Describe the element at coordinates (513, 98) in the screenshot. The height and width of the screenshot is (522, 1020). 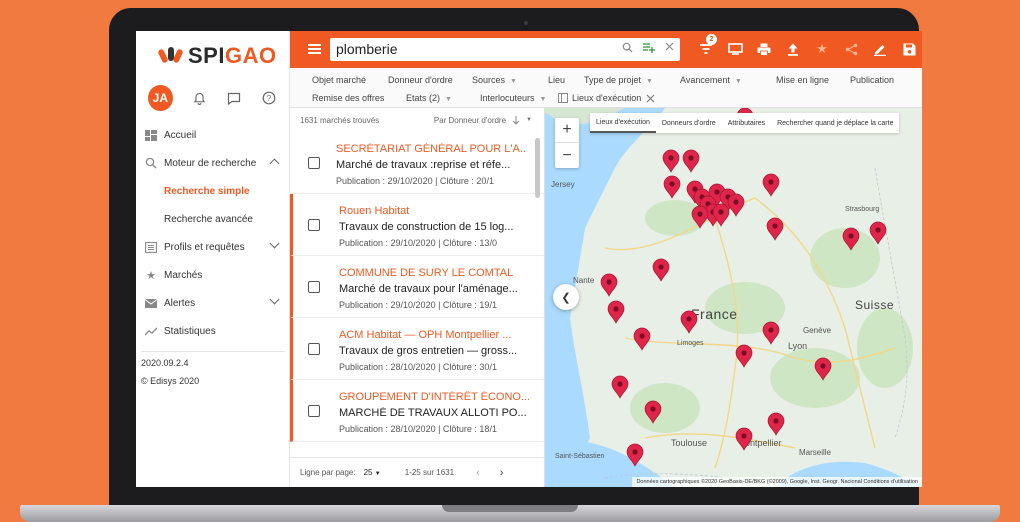
I see `filter-interlocuteurs: Interlocuteurs ▼` at that location.